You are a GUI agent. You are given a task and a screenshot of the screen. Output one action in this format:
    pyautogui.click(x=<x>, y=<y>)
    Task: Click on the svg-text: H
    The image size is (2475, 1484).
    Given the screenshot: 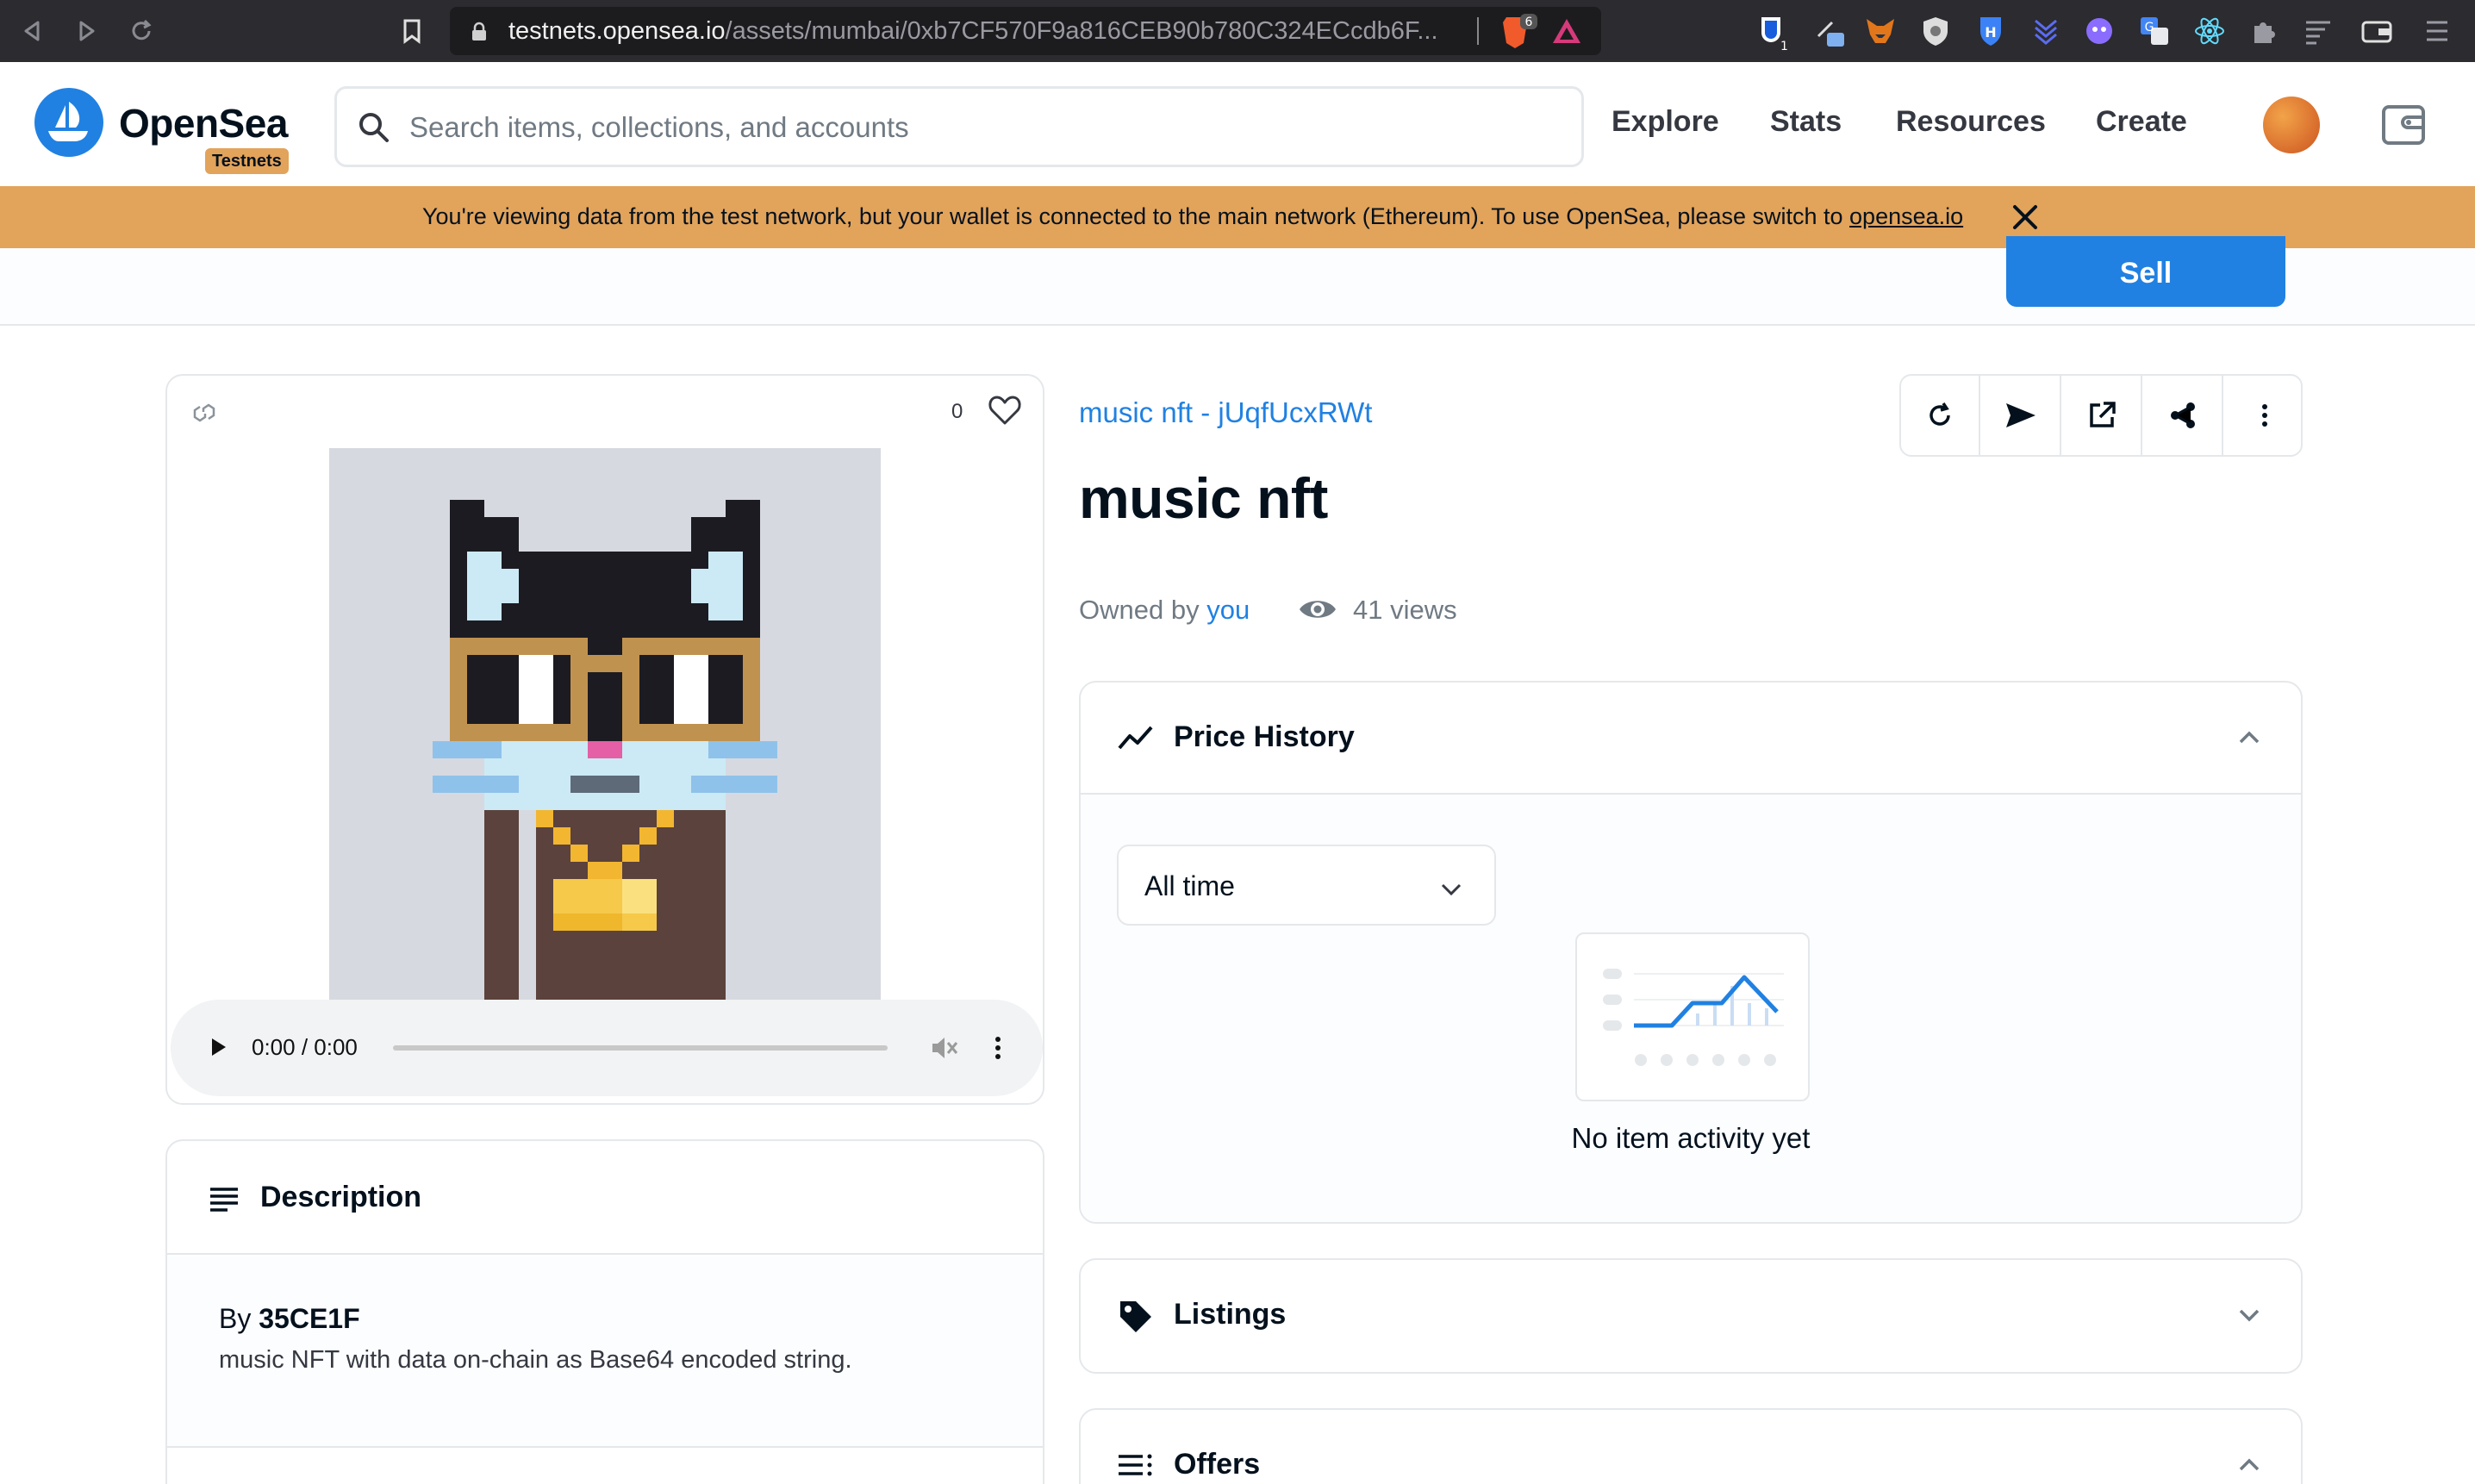 What is the action you would take?
    pyautogui.click(x=1990, y=32)
    